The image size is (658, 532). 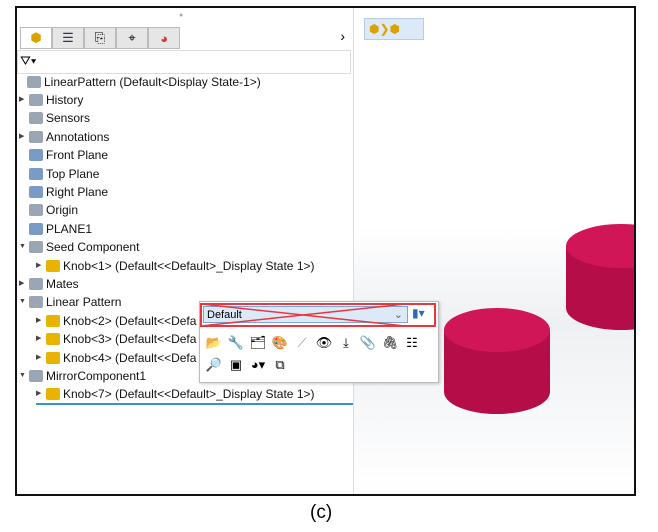 What do you see at coordinates (236, 343) in the screenshot?
I see `edit-component-icon: 🔧` at bounding box center [236, 343].